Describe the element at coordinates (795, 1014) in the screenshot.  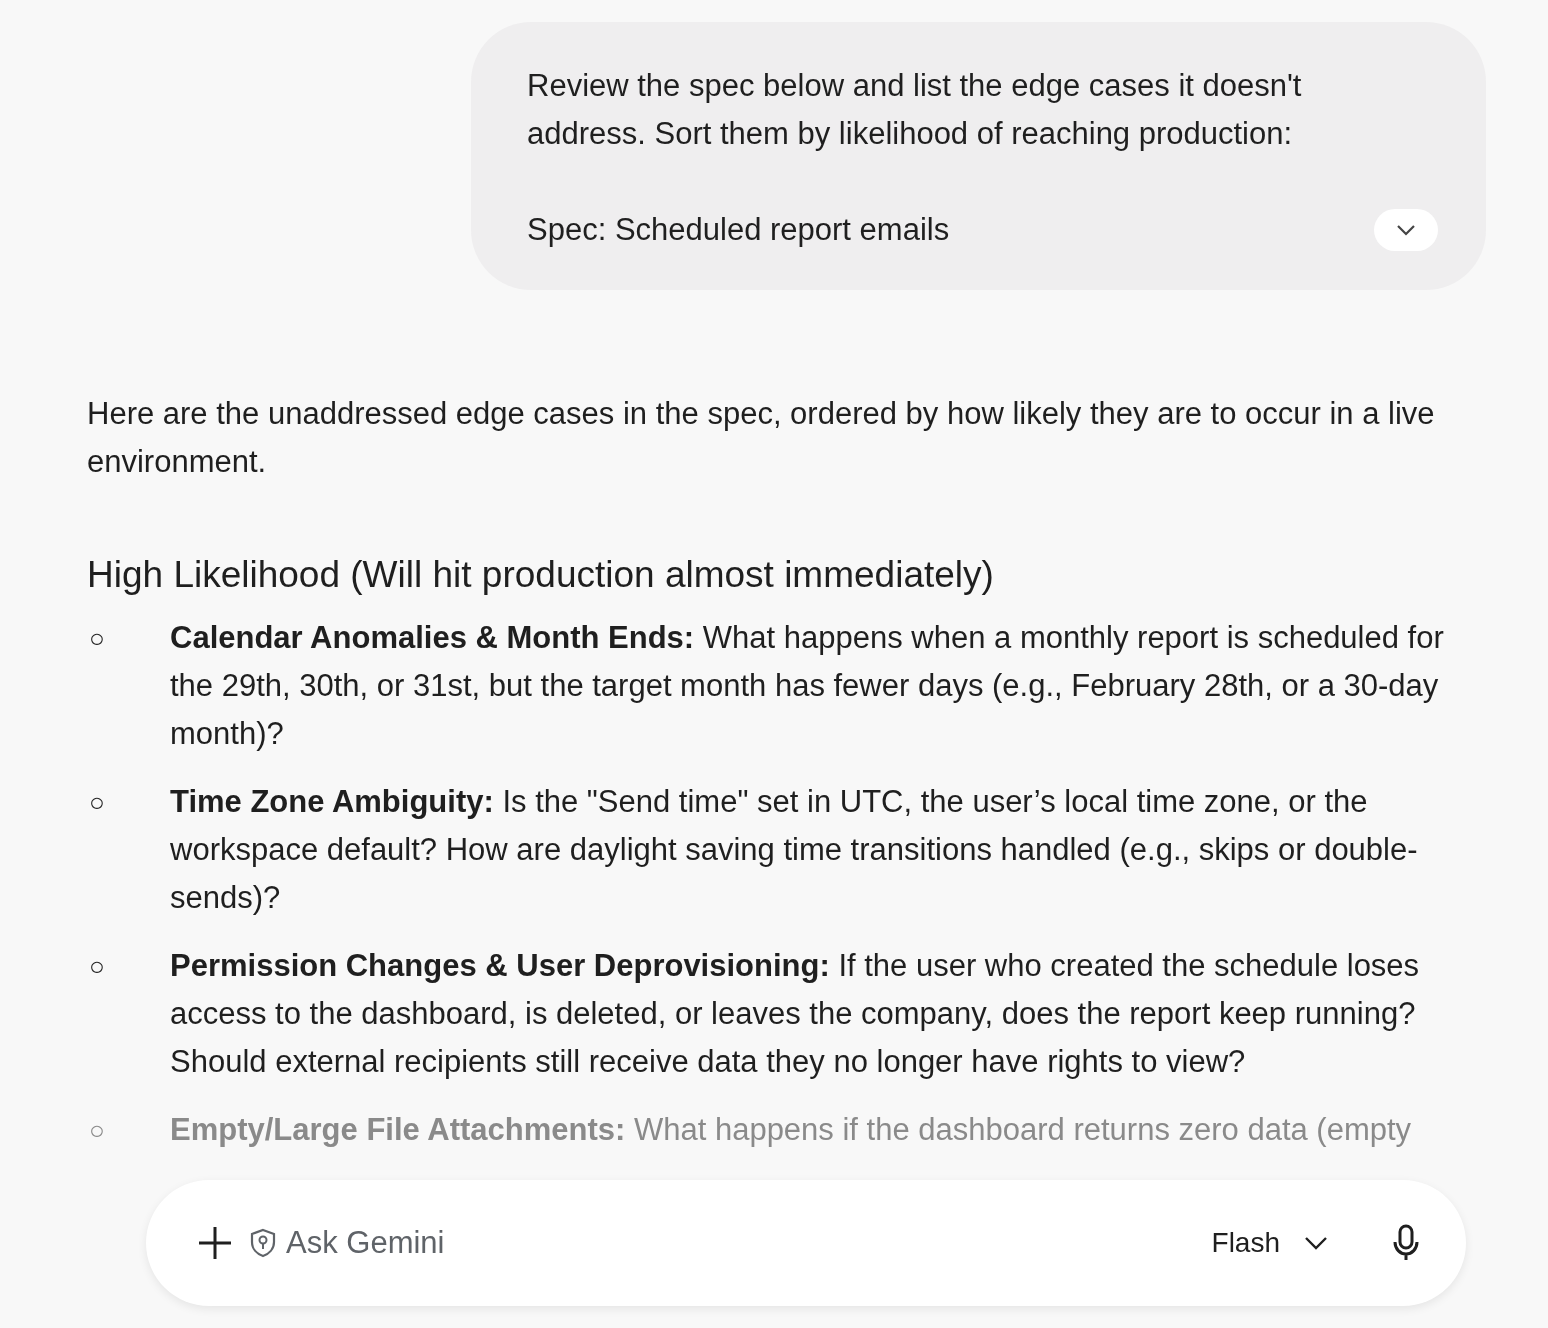
I see `list-item-text: Permission Changes & User Deprovisioning: If the user who created the schedule loses access to the dashboard, is deleted, or leaves the company, does the report keep running? Should external recipients still receive data they no longer have rights to view?` at that location.